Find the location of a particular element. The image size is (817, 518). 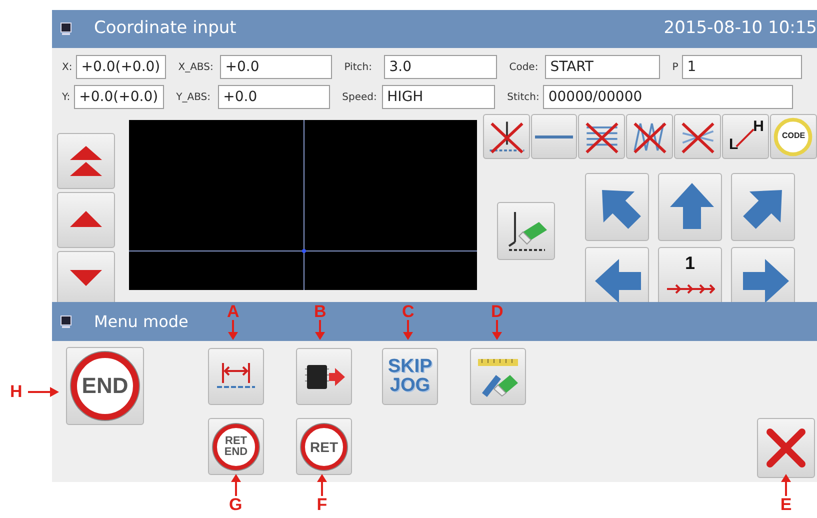

callout-letter: H is located at coordinates (16, 391).